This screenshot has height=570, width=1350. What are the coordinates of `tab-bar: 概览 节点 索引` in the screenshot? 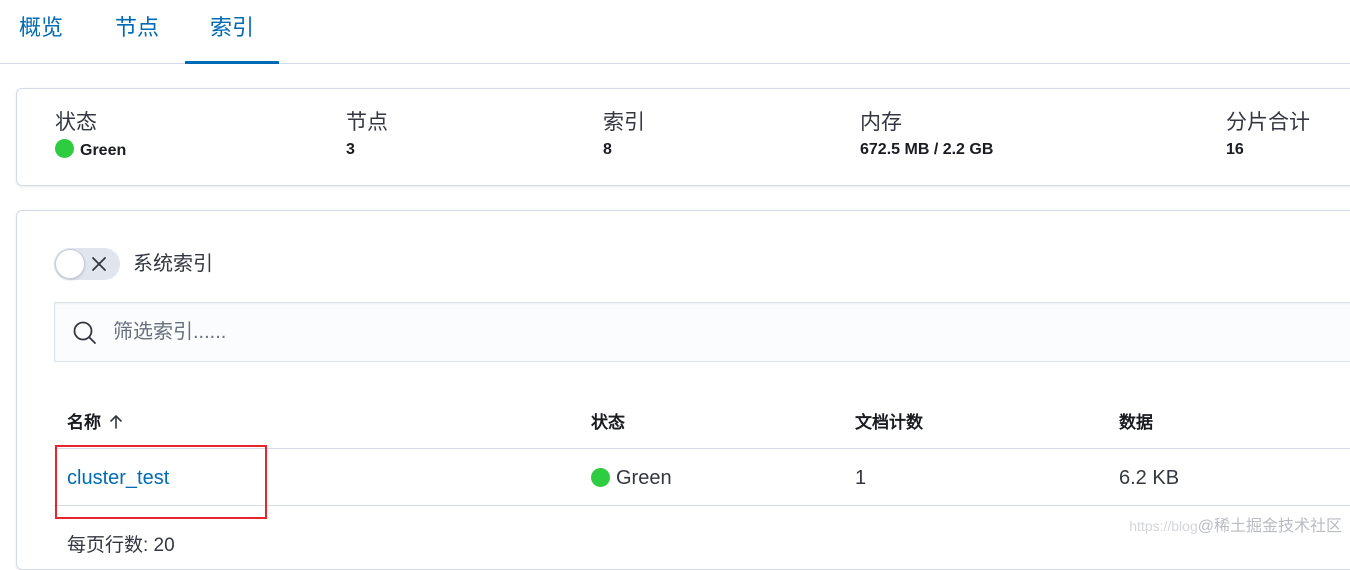 It's located at (675, 32).